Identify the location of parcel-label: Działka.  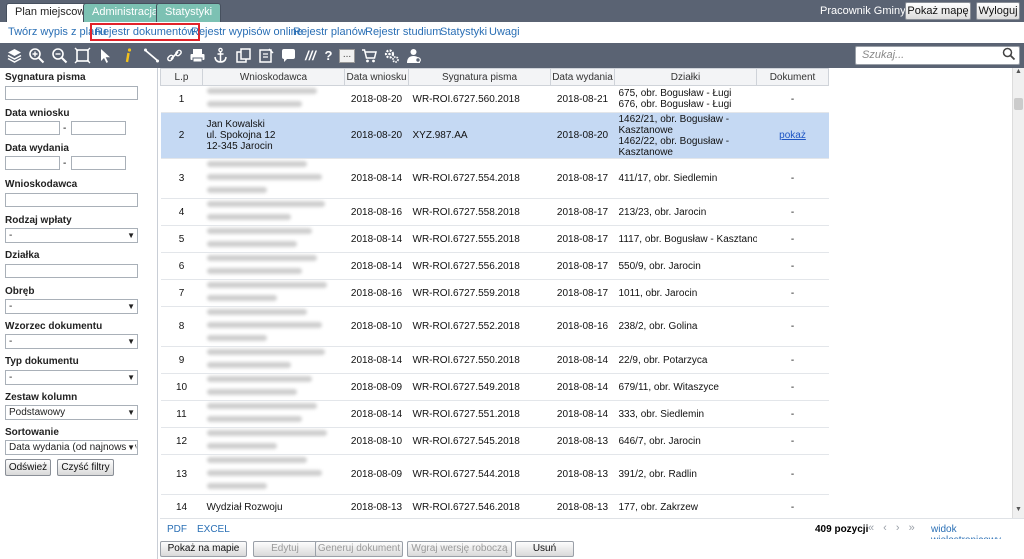
(22, 255).